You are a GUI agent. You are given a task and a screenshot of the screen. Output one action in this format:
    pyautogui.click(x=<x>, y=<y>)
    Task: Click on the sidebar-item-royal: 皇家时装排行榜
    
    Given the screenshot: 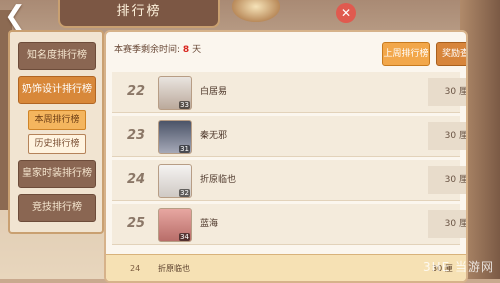 What is the action you would take?
    pyautogui.click(x=57, y=174)
    